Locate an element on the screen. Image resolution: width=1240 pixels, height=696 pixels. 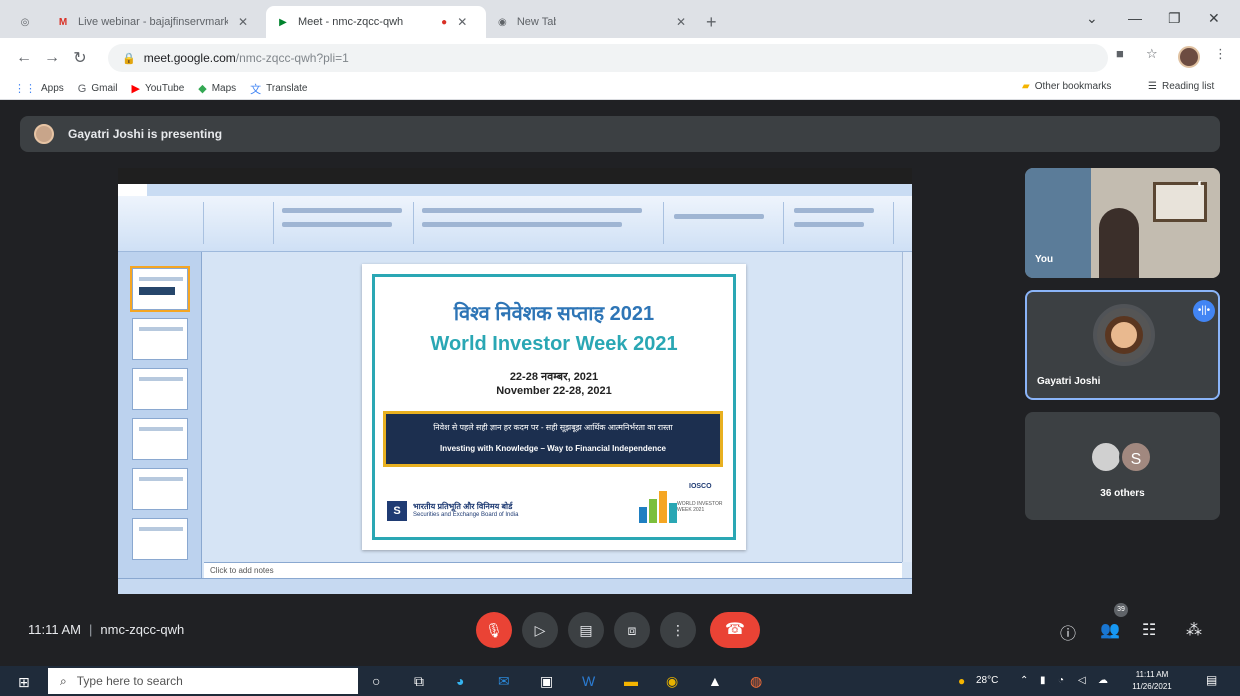
more-vert-icon: ⋮ is located at coordinates (678, 630).